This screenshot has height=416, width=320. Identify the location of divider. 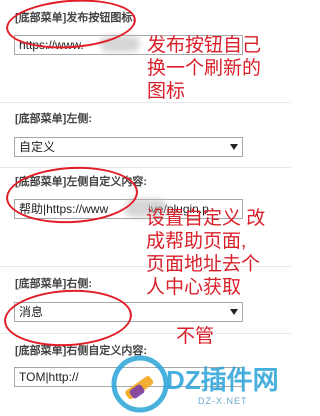
(145, 167).